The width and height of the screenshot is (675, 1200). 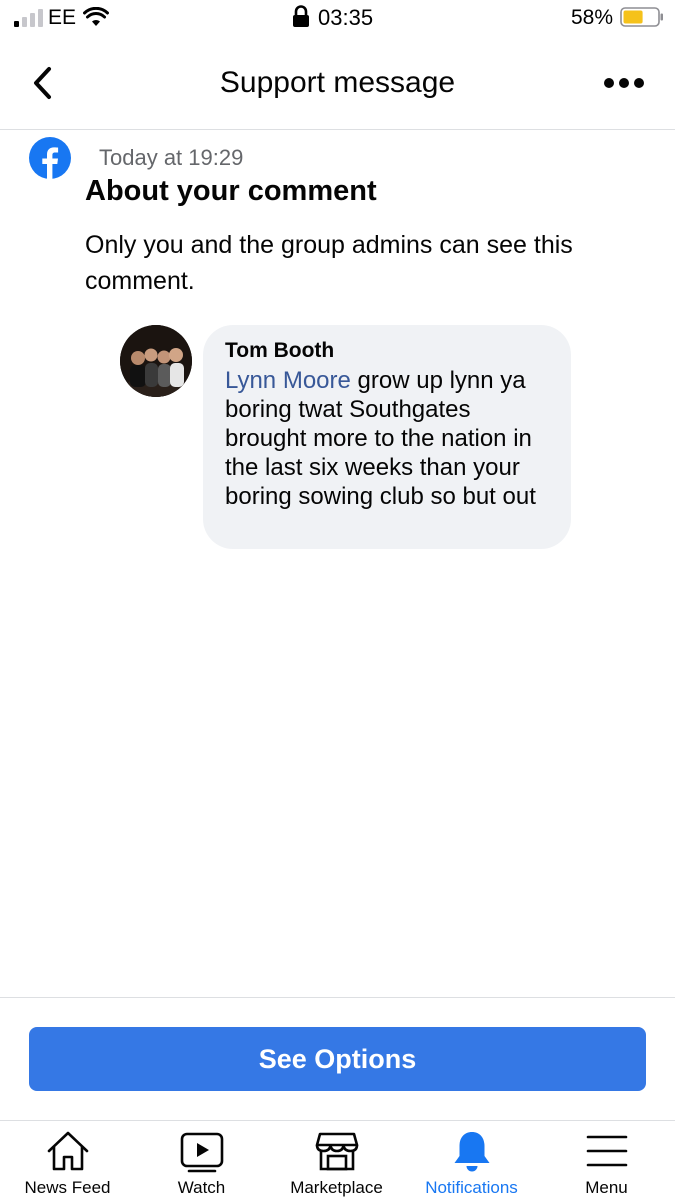 I want to click on hamburger-icon, so click(x=607, y=1151).